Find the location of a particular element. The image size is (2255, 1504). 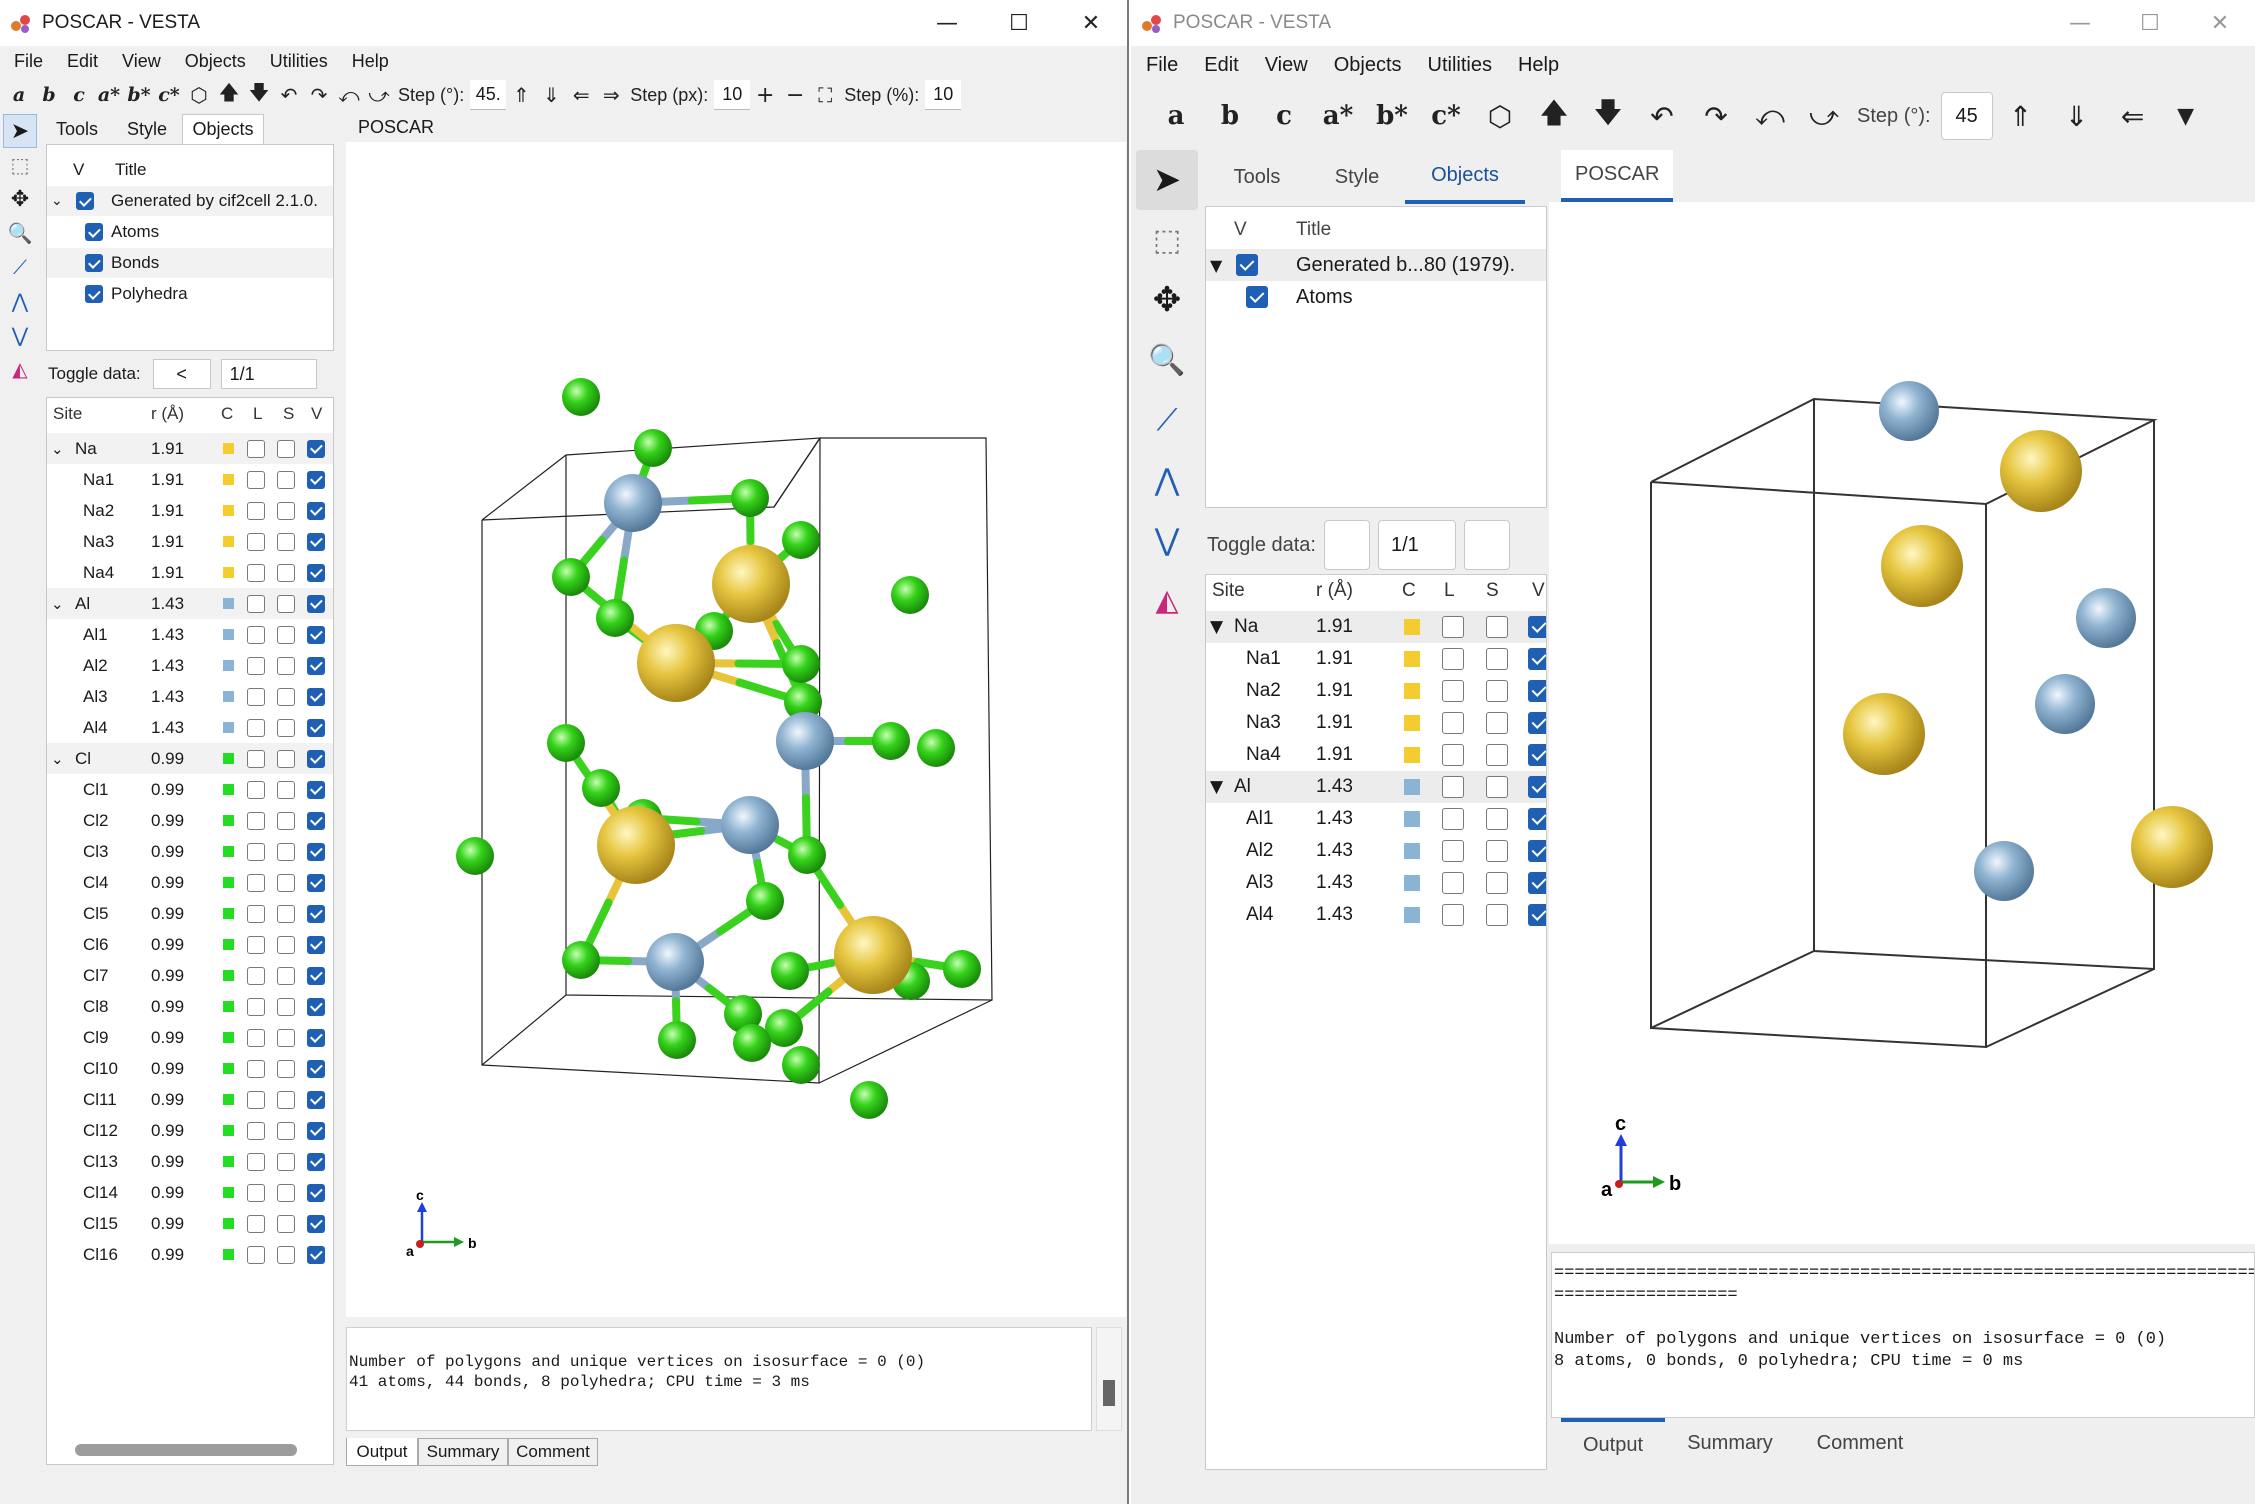

sodium-atom is located at coordinates (2041, 471).